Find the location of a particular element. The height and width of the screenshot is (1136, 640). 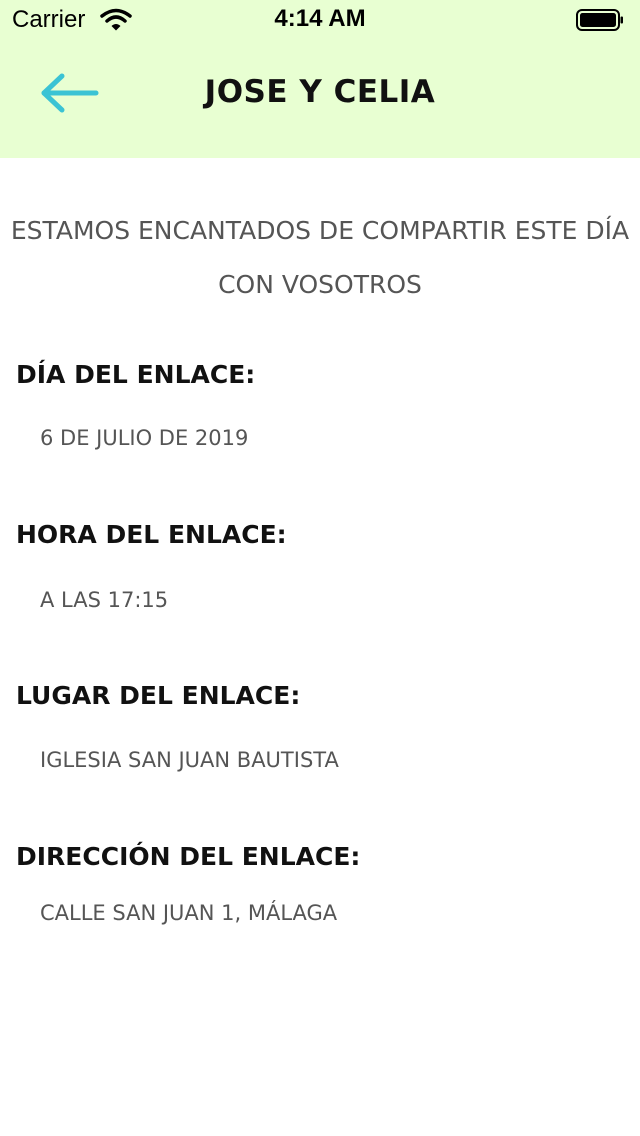

status-bar: Carrier 4:14 AM is located at coordinates (320, 20).